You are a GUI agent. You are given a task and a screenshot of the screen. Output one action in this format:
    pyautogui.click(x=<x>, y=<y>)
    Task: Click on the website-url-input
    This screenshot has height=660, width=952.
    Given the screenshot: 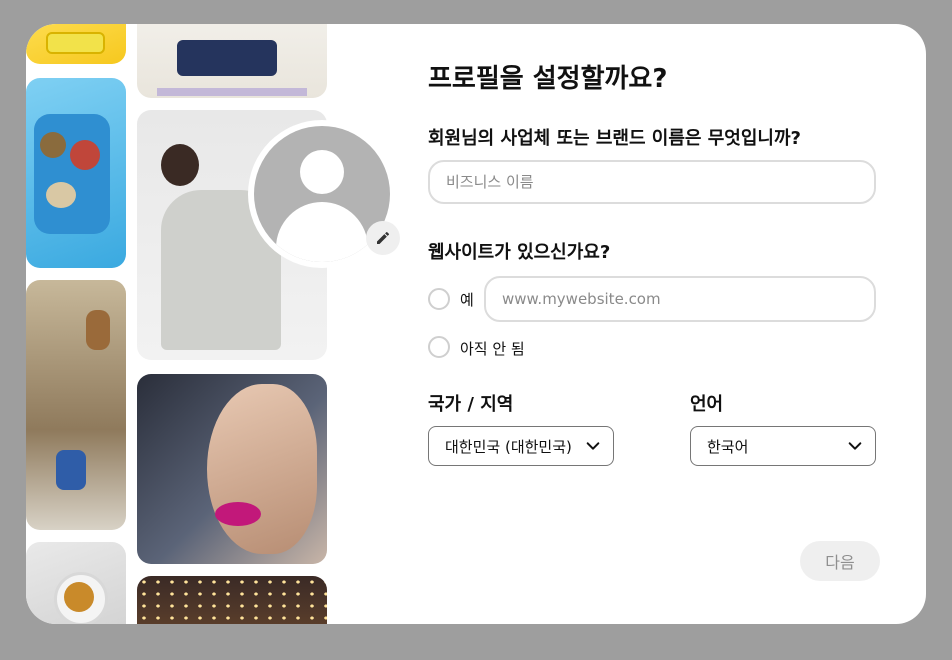 What is the action you would take?
    pyautogui.click(x=680, y=299)
    